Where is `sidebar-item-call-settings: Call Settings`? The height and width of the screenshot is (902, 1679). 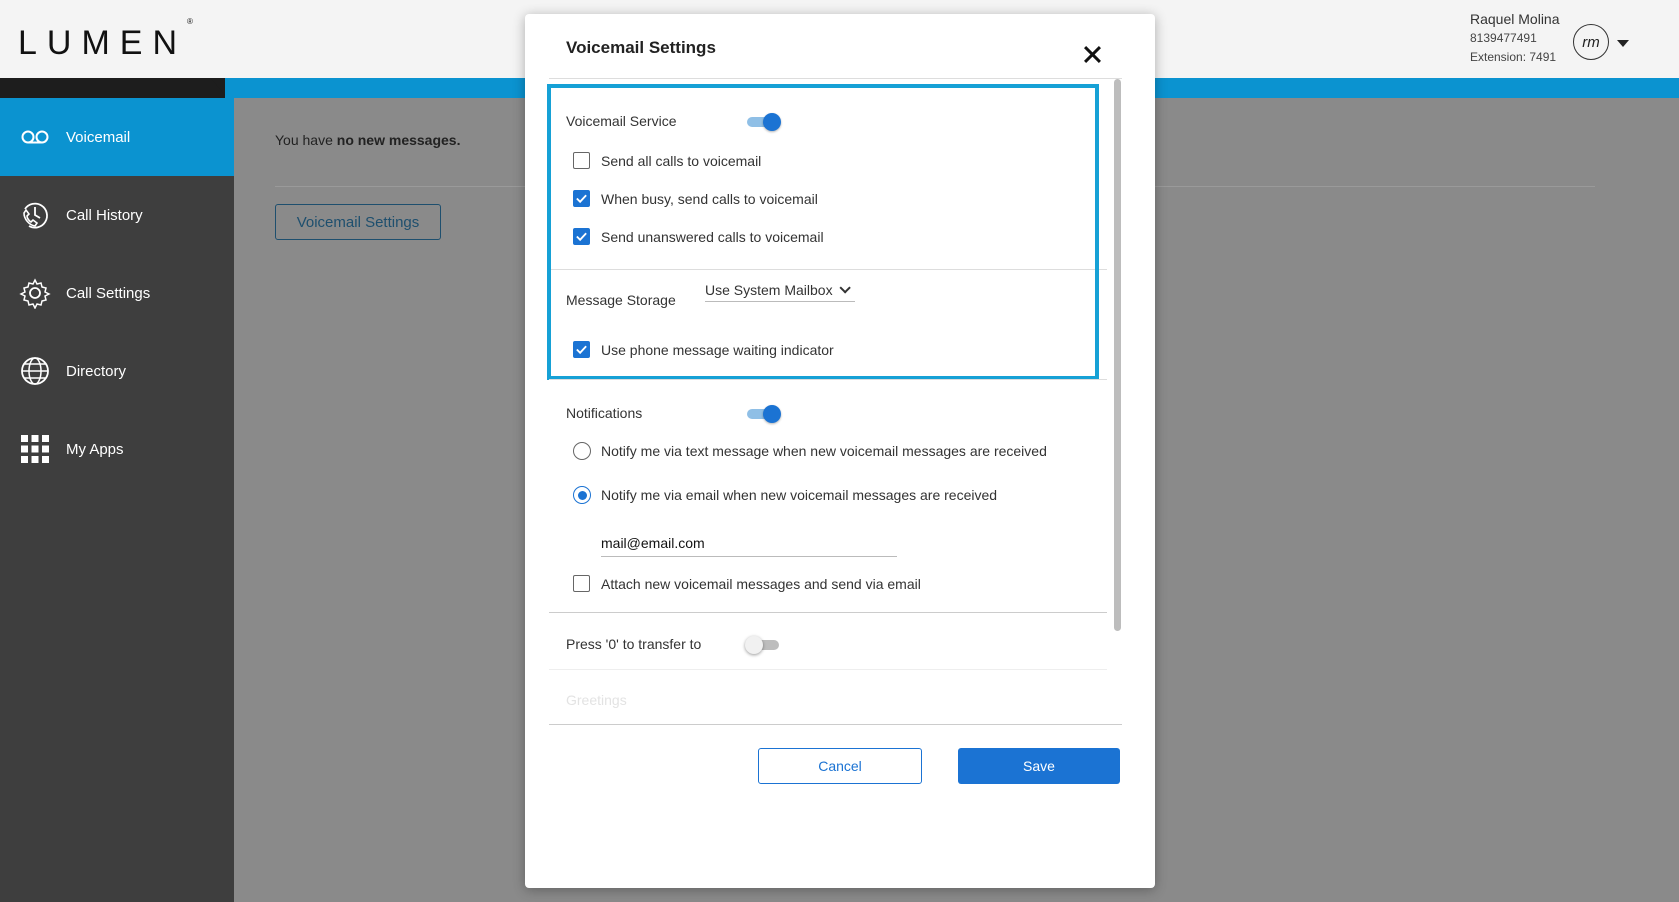
sidebar-item-call-settings: Call Settings is located at coordinates (117, 293).